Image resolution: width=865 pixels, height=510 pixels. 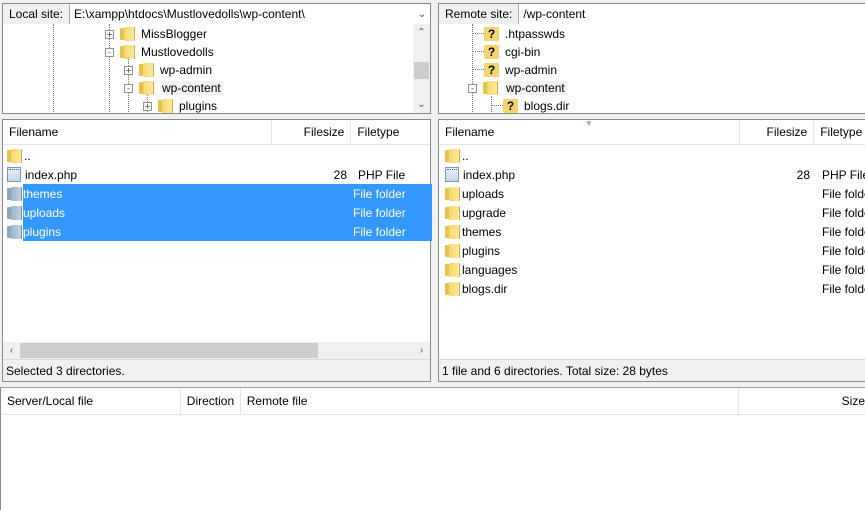 I want to click on scroll-up-icon: ⌃, so click(x=421, y=32).